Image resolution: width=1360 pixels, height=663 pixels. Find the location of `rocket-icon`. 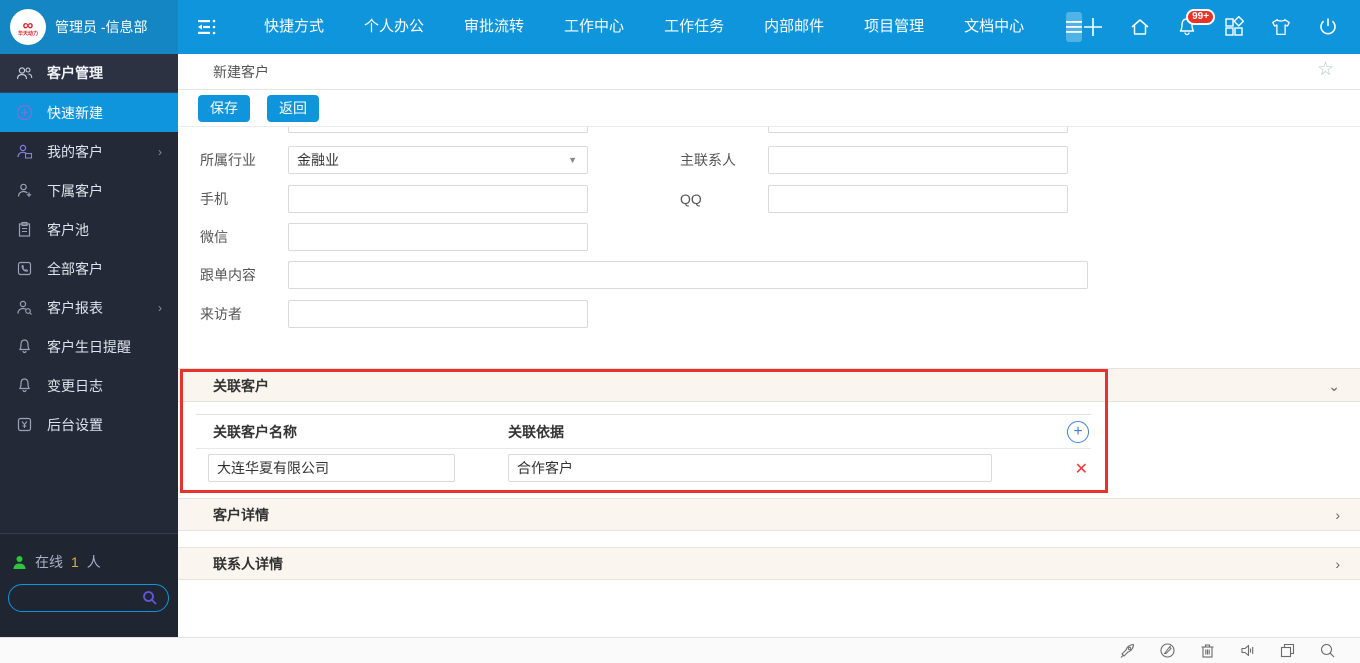

rocket-icon is located at coordinates (1127, 650).